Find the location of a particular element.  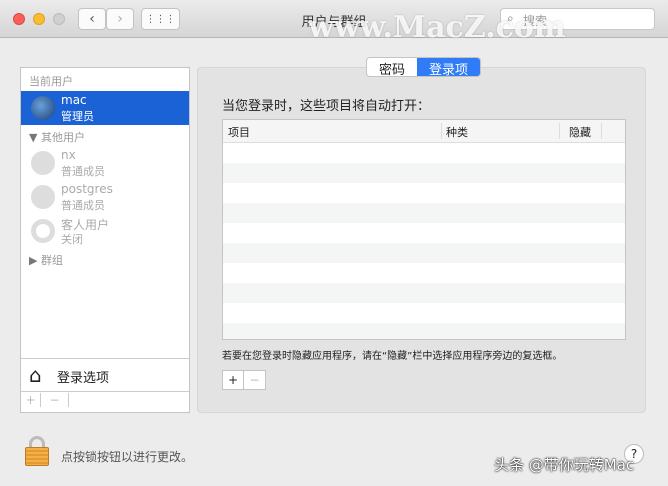

tab-bar: 密码 登录项 is located at coordinates (424, 67).